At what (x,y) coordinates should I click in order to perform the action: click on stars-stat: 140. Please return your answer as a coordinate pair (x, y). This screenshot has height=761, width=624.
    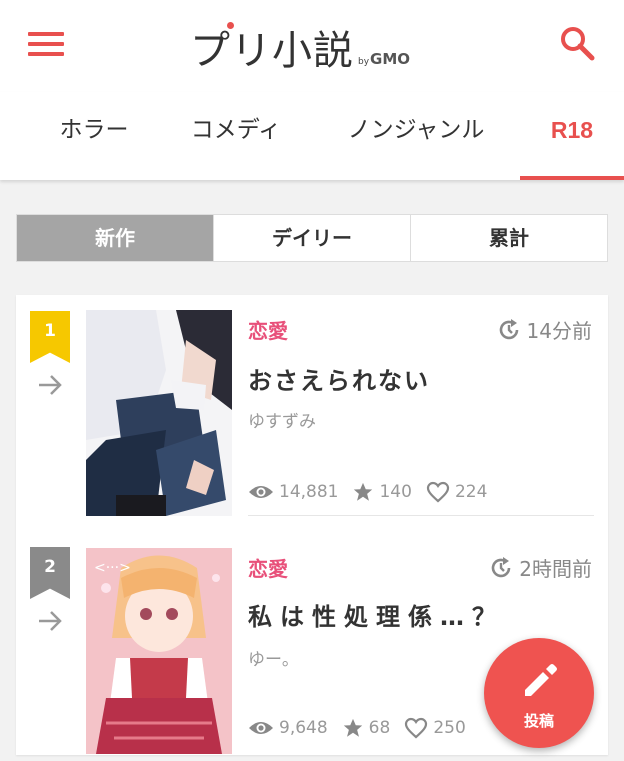
    Looking at the image, I should click on (382, 492).